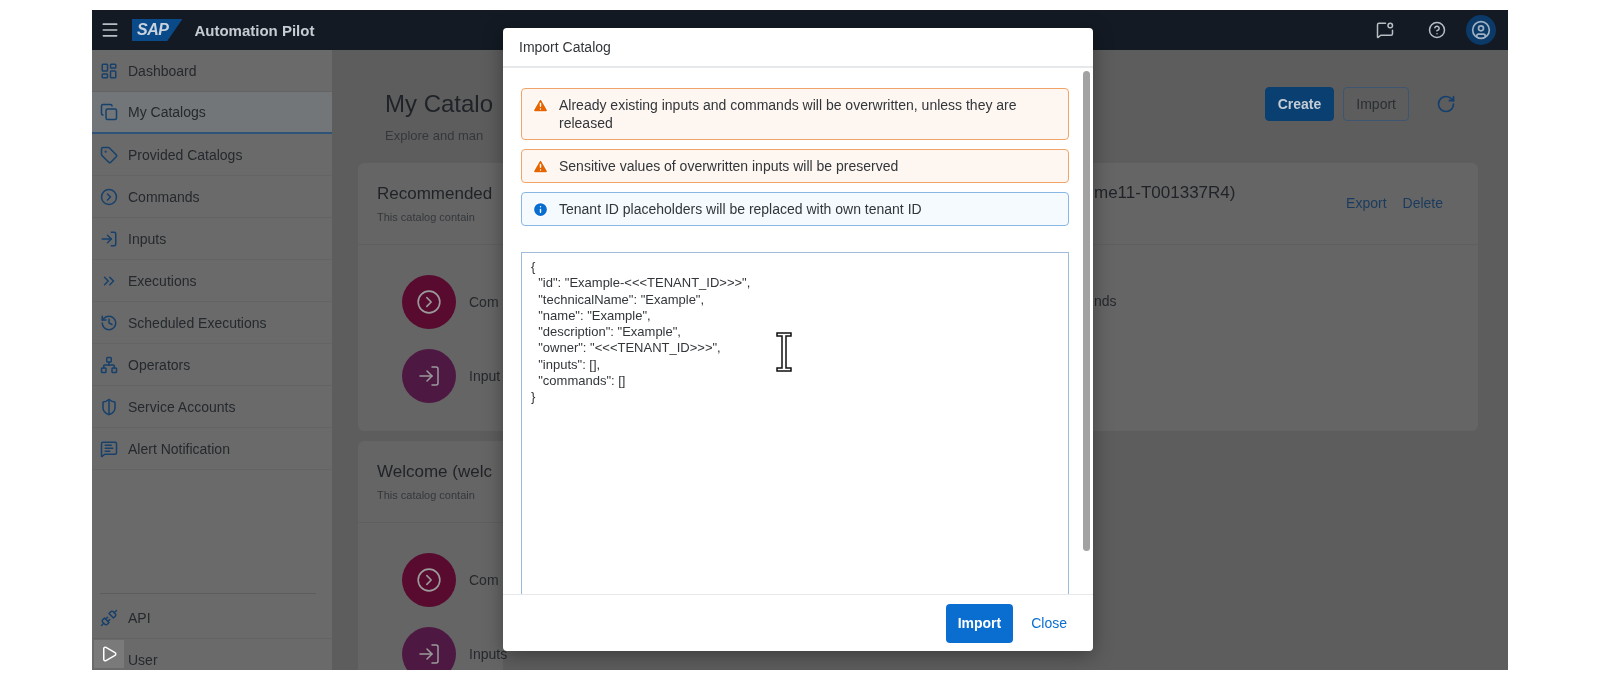  What do you see at coordinates (1366, 203) in the screenshot?
I see `card-link: Export` at bounding box center [1366, 203].